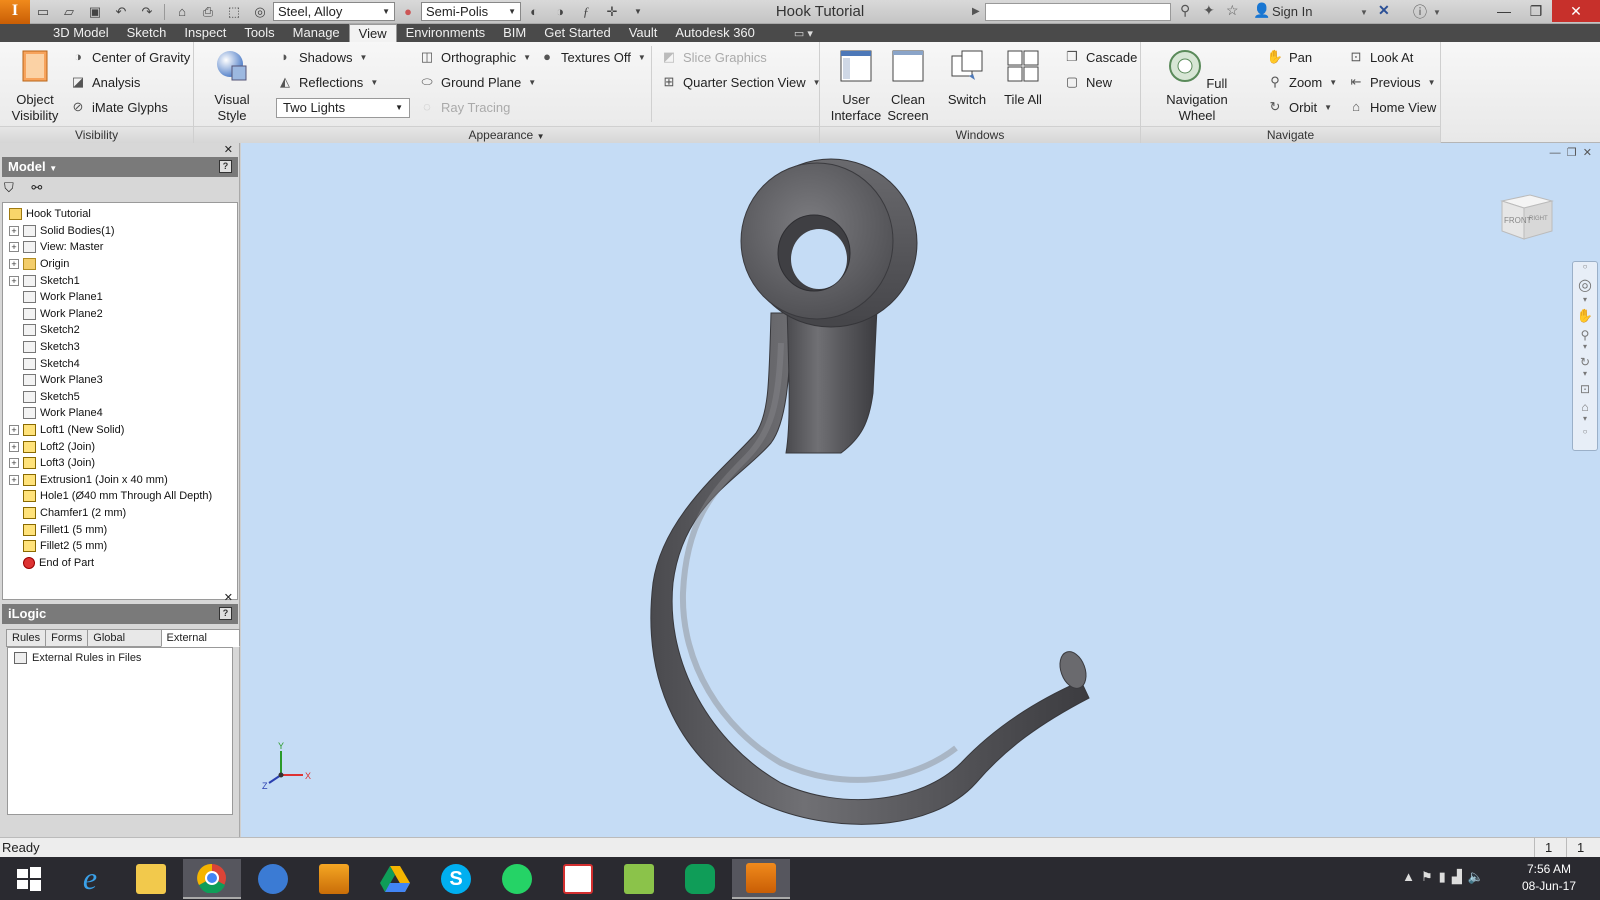  I want to click on tree-item: Sketch4, so click(120, 363).